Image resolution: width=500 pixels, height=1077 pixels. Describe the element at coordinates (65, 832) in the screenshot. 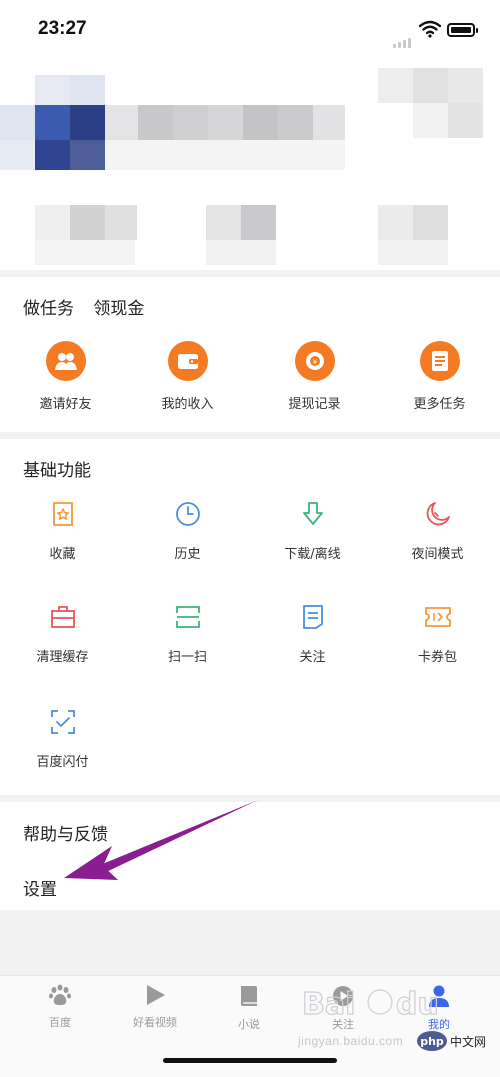

I see `help-feedback-item: 帮助与反馈` at that location.